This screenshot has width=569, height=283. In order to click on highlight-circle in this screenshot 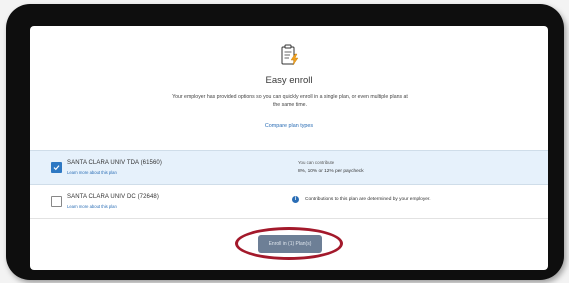, I will do `click(289, 243)`.